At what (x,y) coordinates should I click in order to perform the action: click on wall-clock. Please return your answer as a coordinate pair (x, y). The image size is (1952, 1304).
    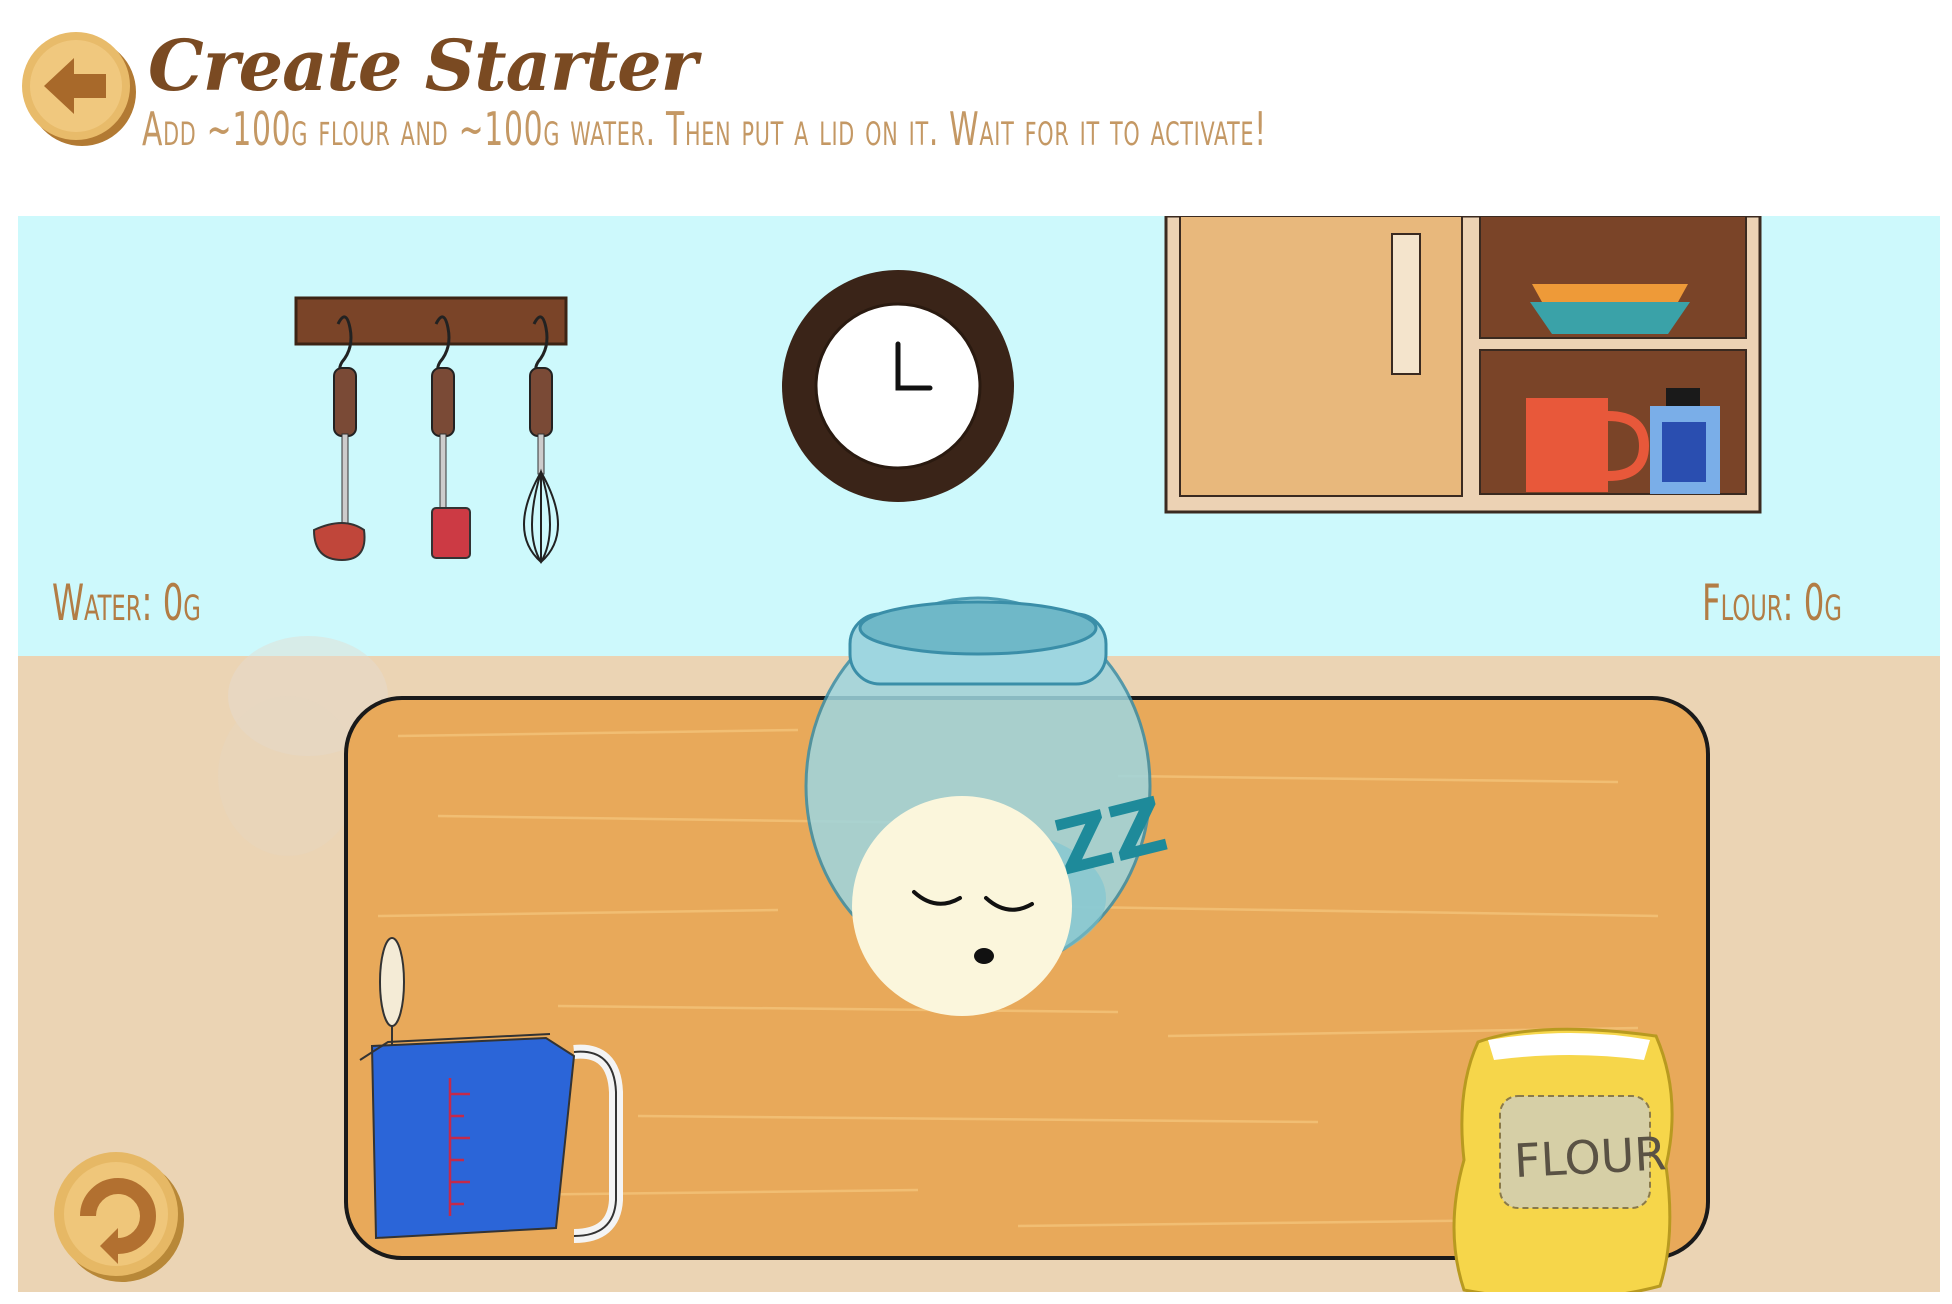
    Looking at the image, I should click on (898, 386).